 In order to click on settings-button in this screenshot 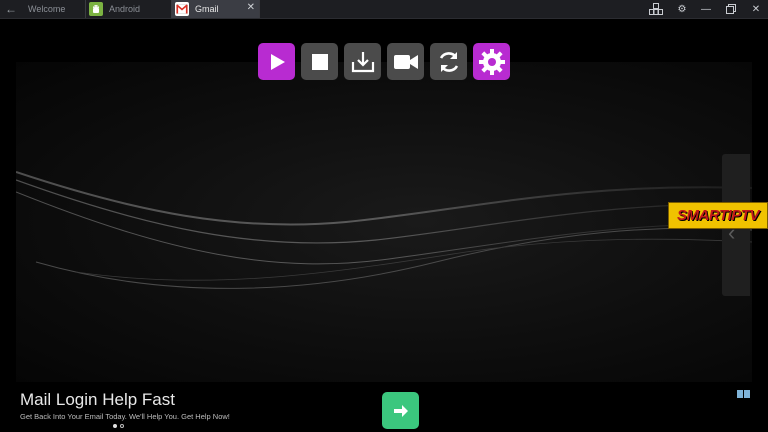, I will do `click(491, 61)`.